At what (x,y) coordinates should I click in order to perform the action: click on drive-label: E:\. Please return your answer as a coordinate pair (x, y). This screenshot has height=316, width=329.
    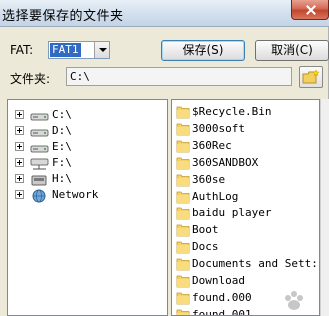
    Looking at the image, I should click on (62, 146).